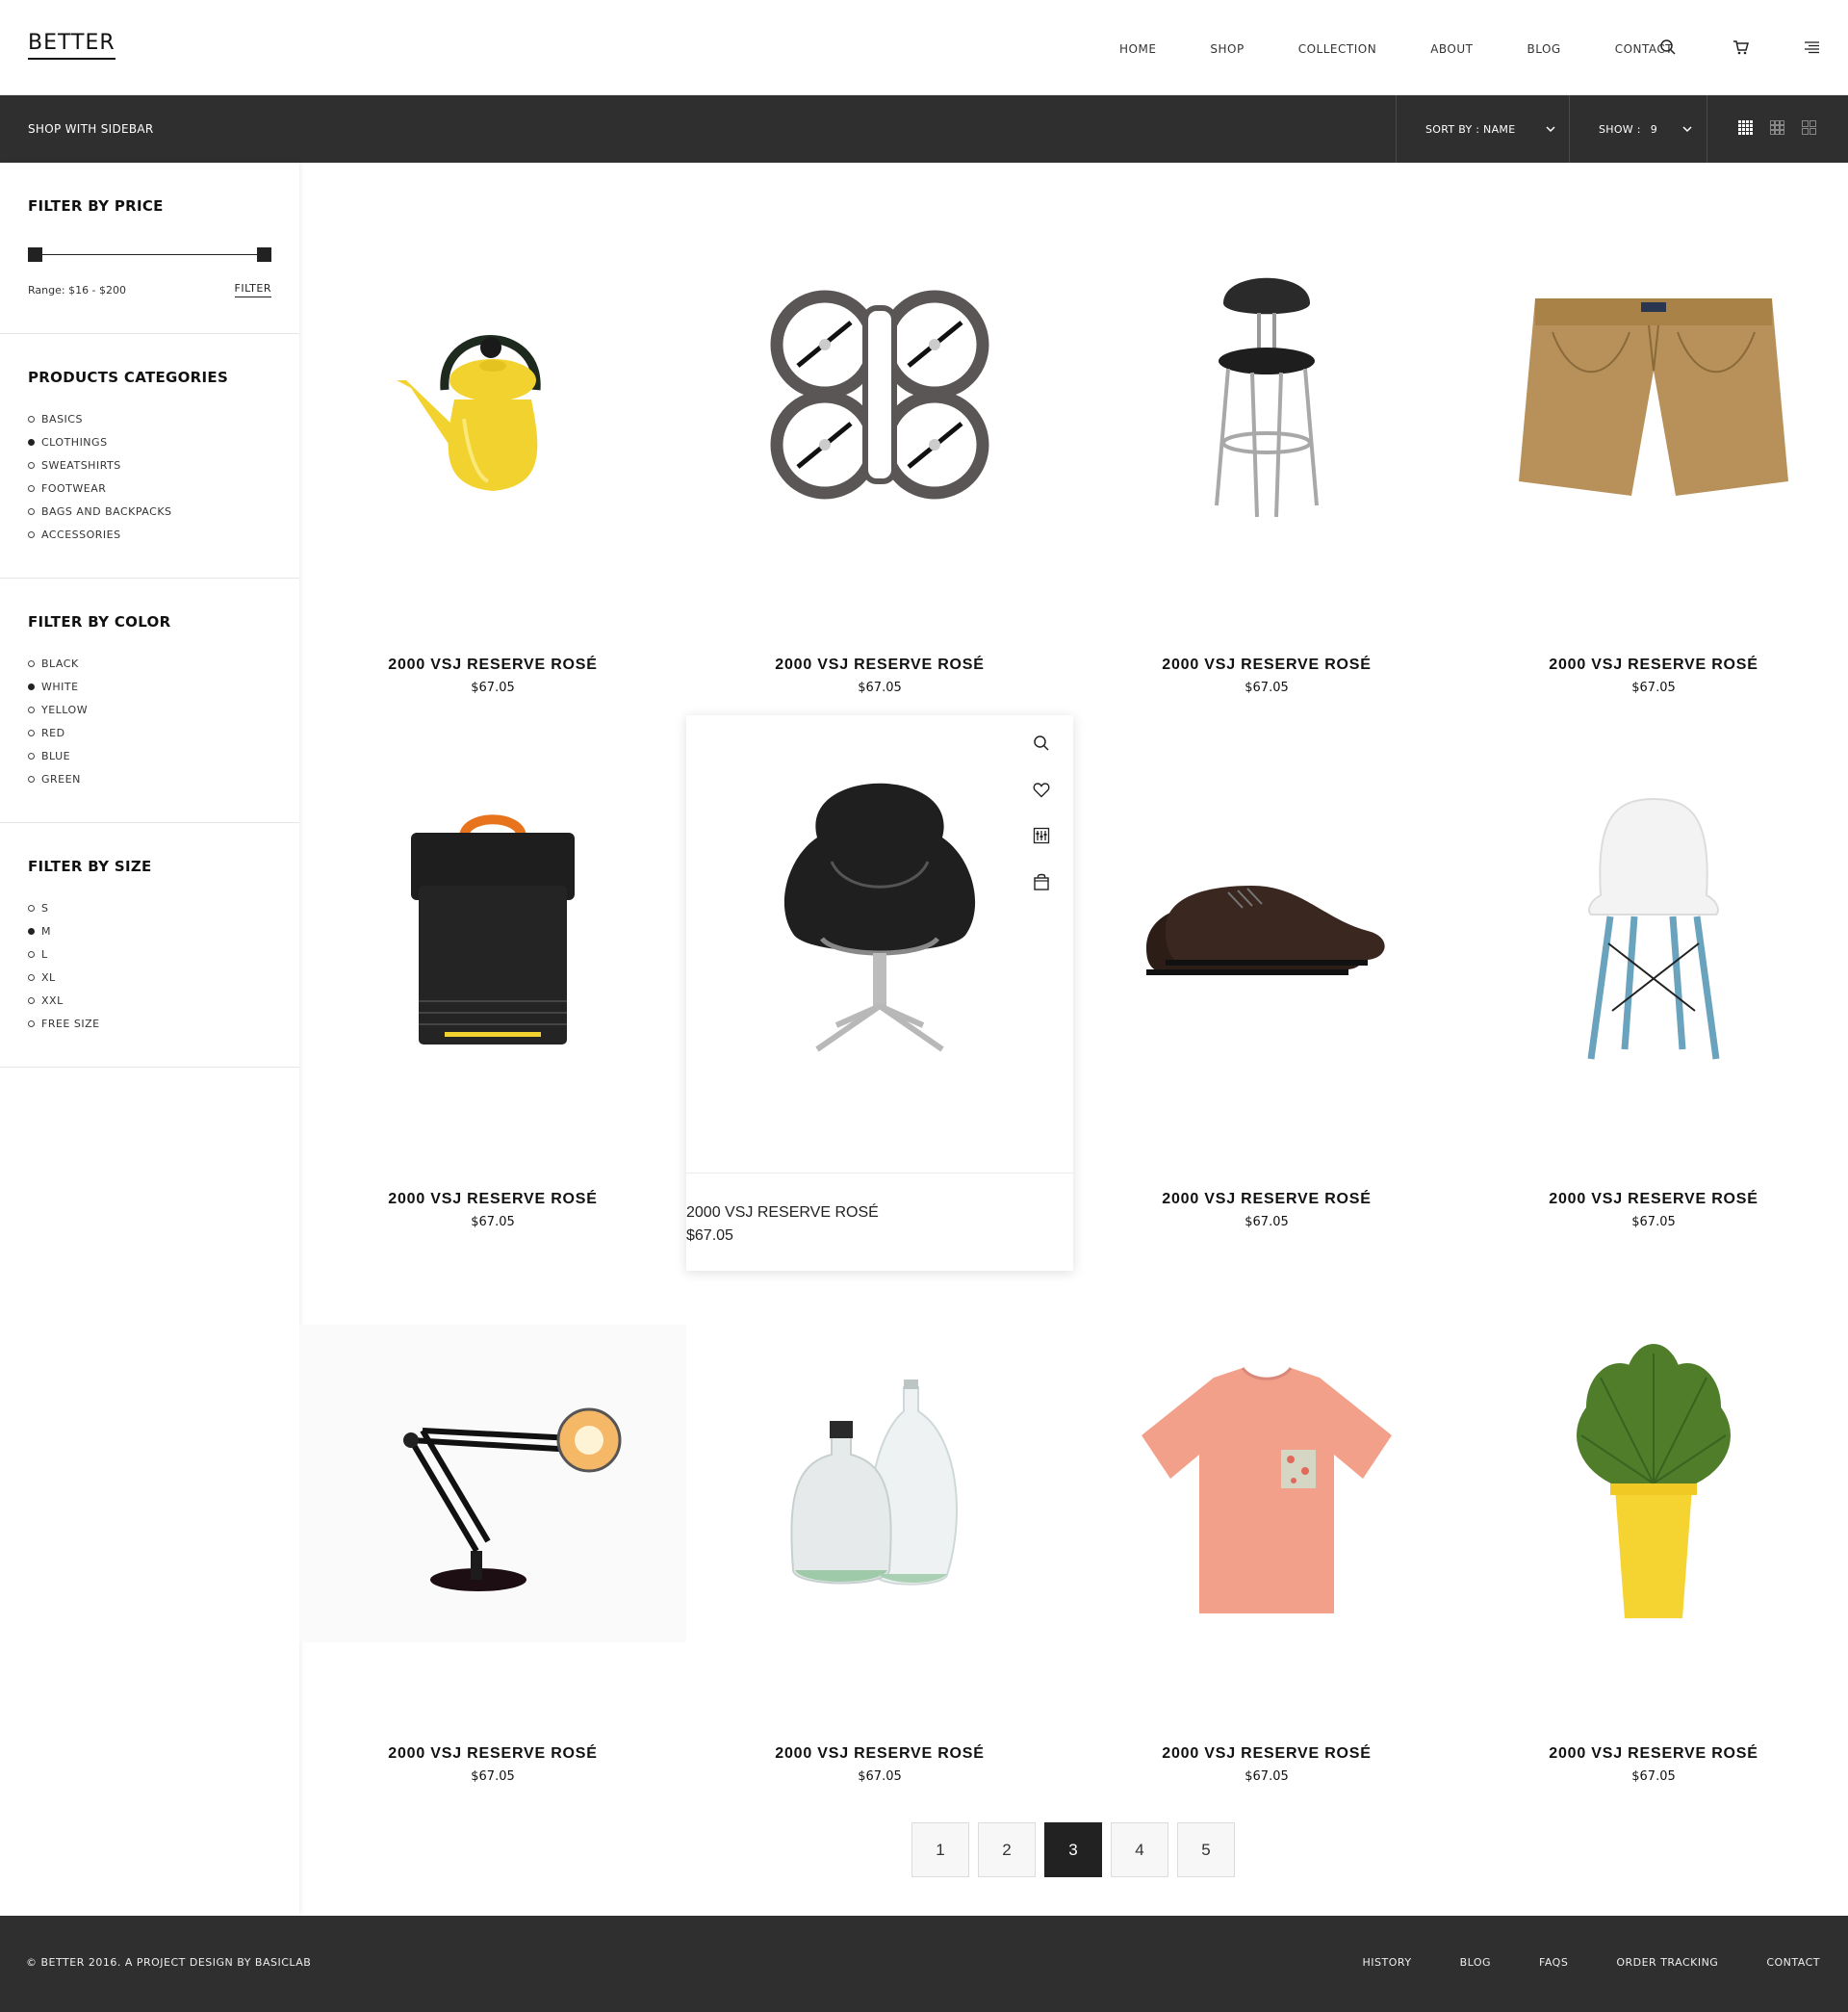 The height and width of the screenshot is (2012, 1848). Describe the element at coordinates (60, 687) in the screenshot. I see `option-label: WHITE` at that location.